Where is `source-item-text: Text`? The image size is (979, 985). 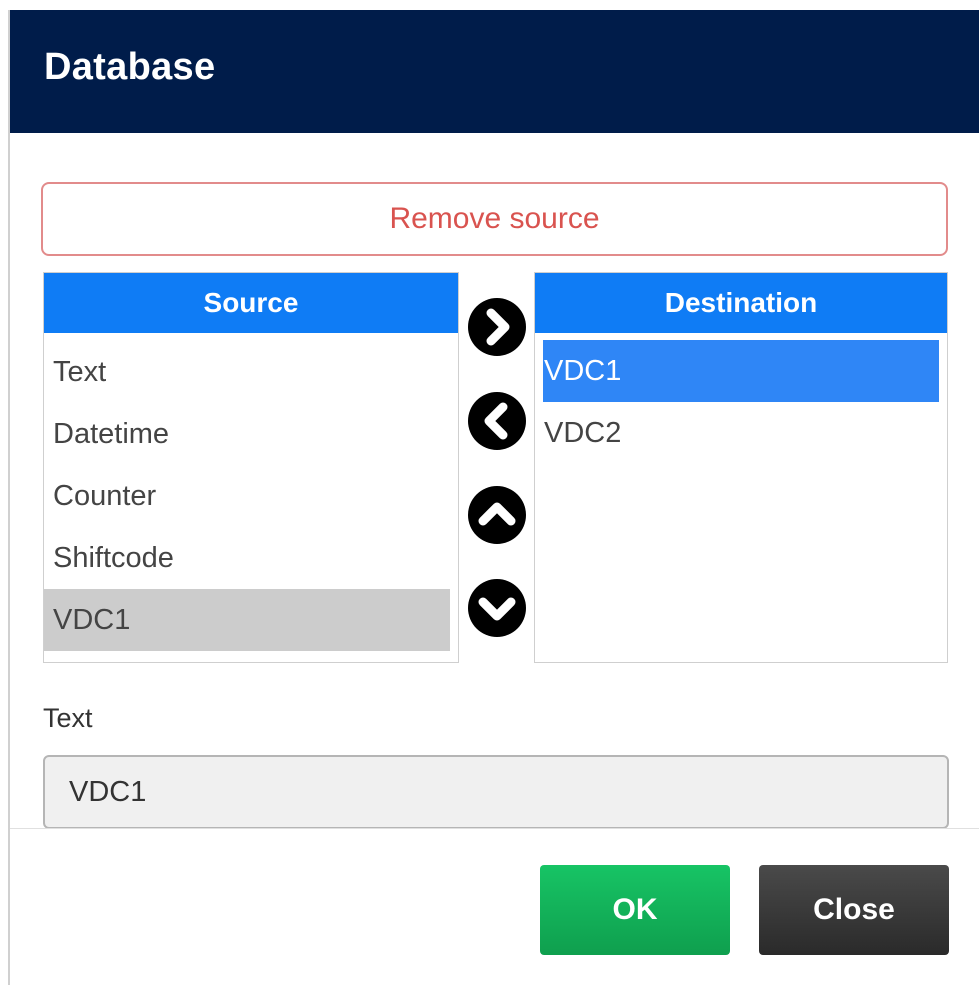
source-item-text: Text is located at coordinates (251, 372).